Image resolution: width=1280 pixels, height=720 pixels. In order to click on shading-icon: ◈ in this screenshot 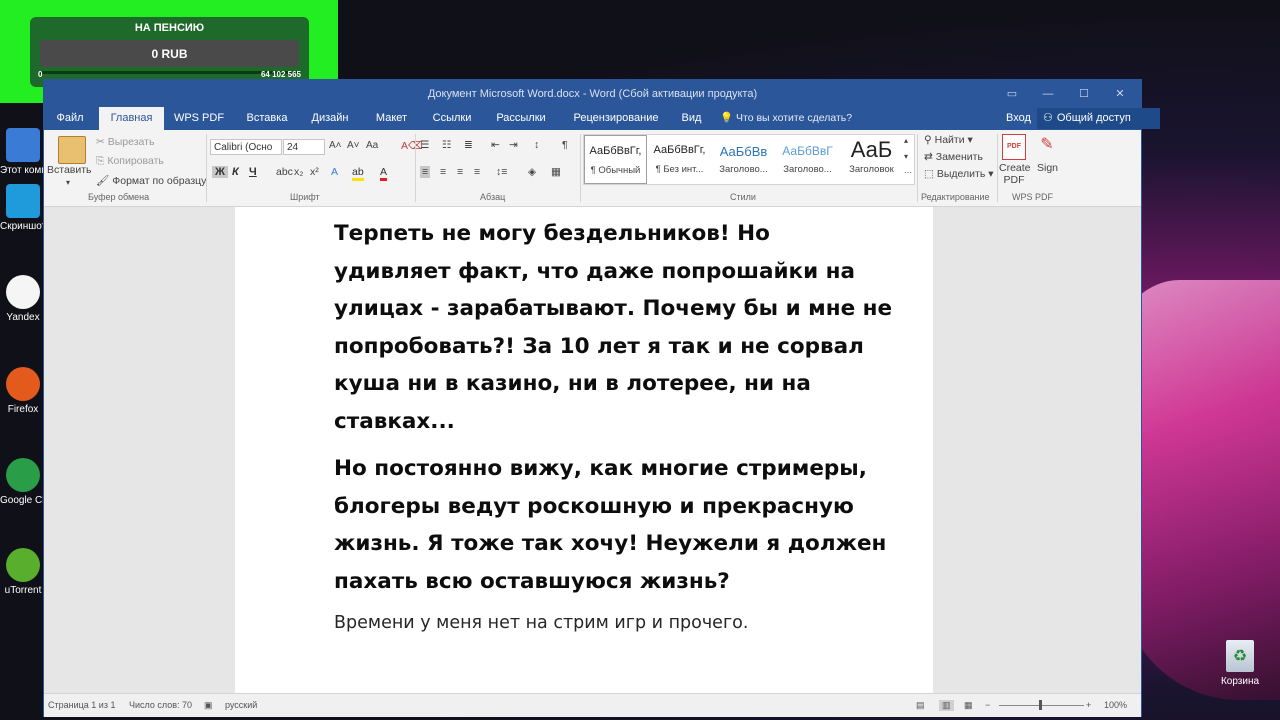, I will do `click(532, 172)`.